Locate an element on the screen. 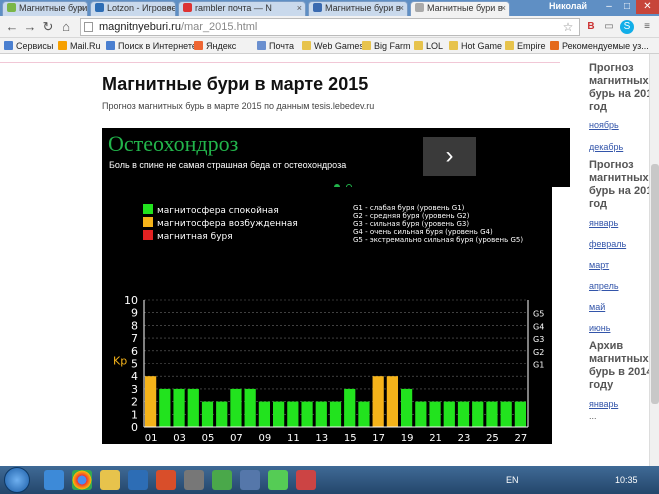  bookmark-hotgame: Hot Game is located at coordinates (475, 46).